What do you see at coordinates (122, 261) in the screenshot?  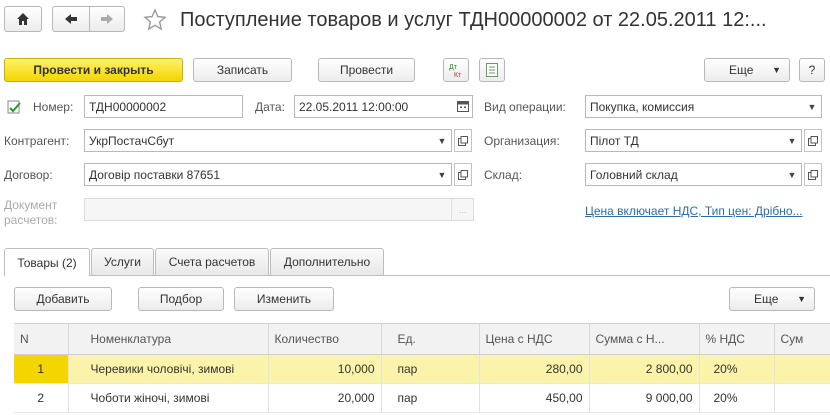 I see `tab-services: Услуги` at bounding box center [122, 261].